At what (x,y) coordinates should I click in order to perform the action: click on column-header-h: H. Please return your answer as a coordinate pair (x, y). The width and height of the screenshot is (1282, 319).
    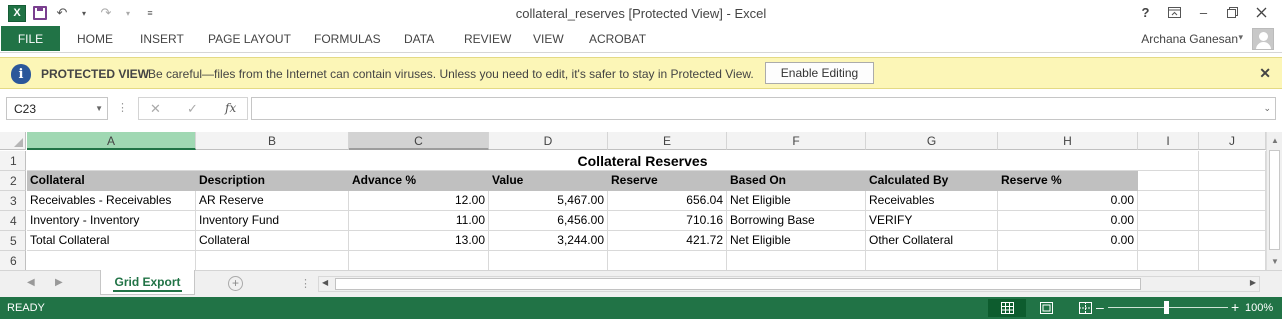
    Looking at the image, I should click on (1068, 141).